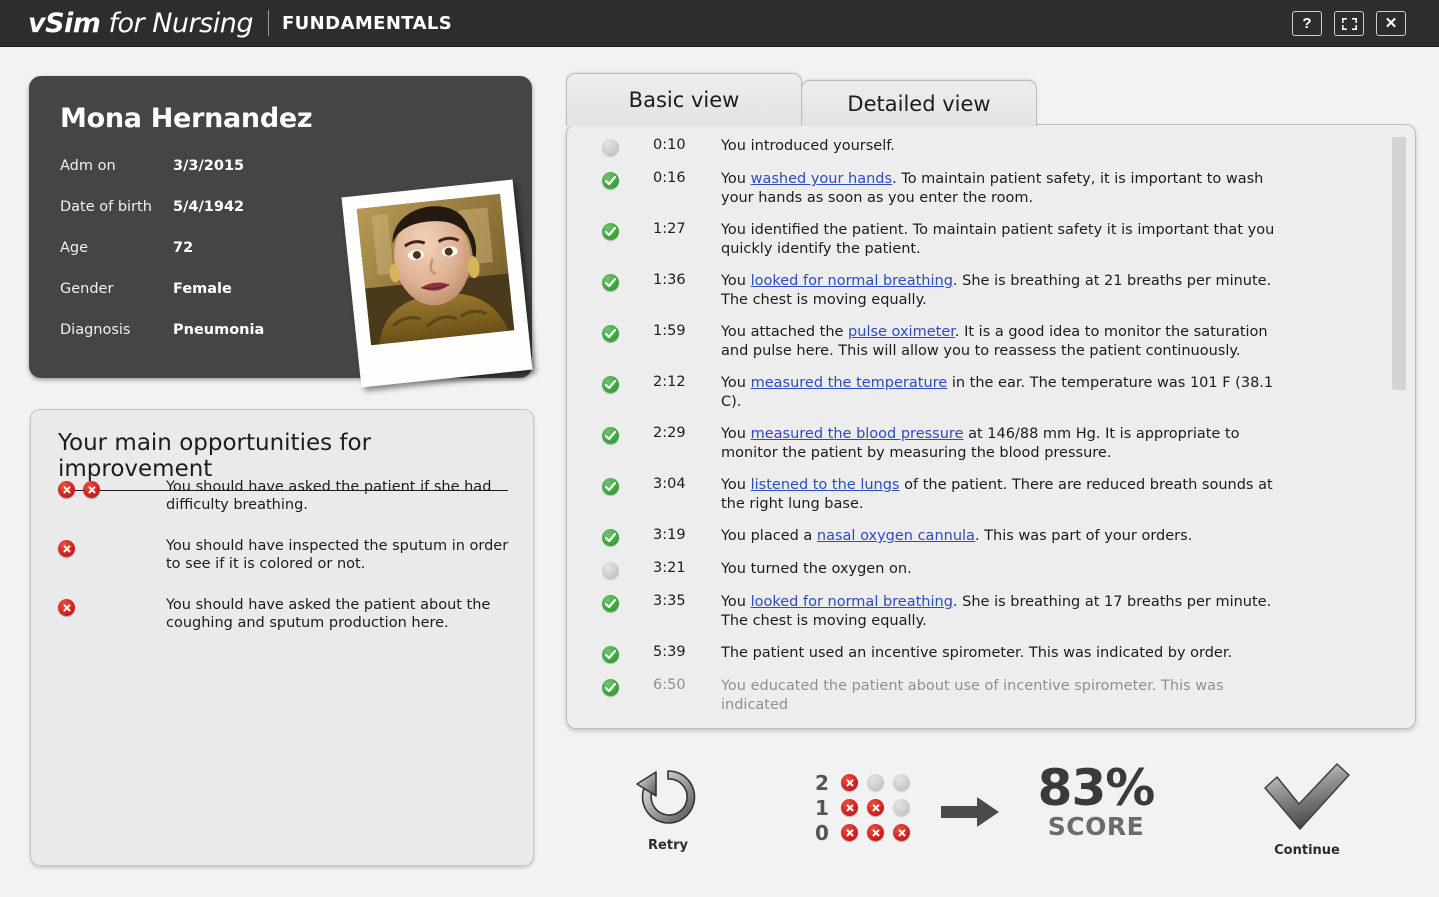 This screenshot has width=1439, height=897. I want to click on continue-label: Continue, so click(1307, 850).